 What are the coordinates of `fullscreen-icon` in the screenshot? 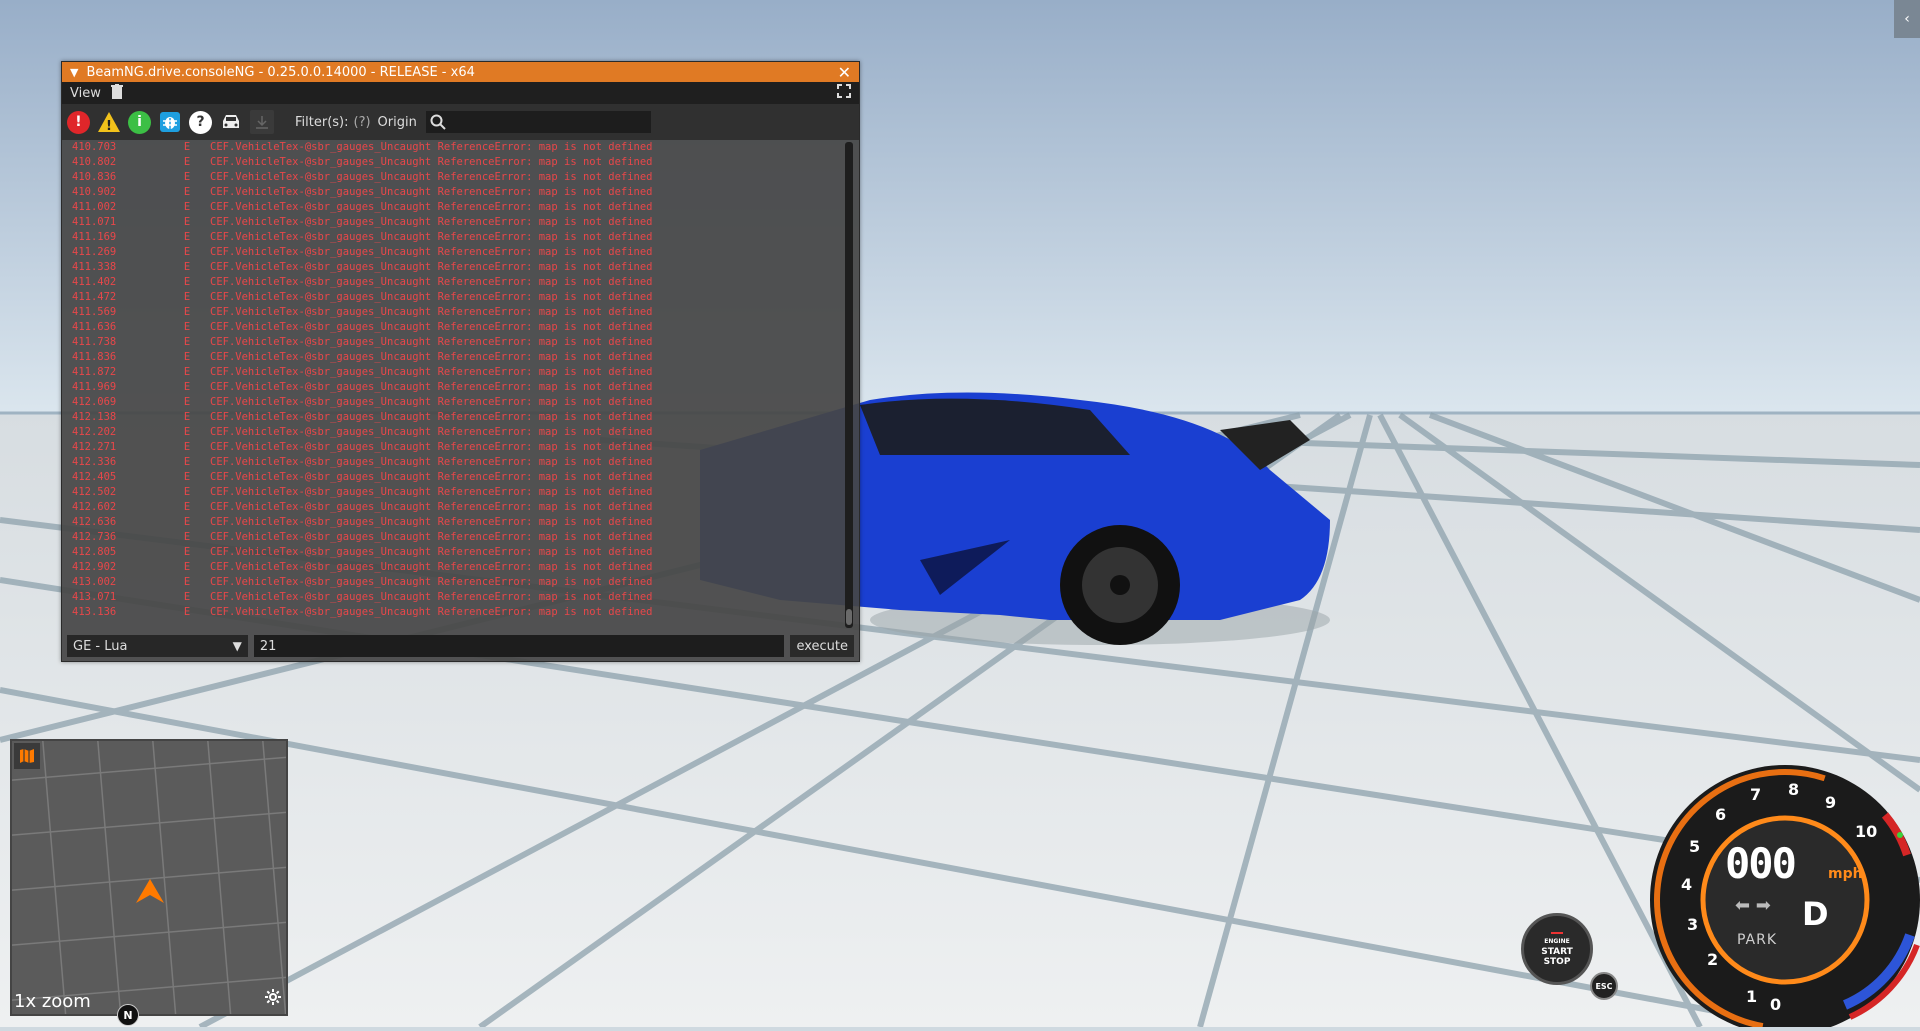 It's located at (844, 93).